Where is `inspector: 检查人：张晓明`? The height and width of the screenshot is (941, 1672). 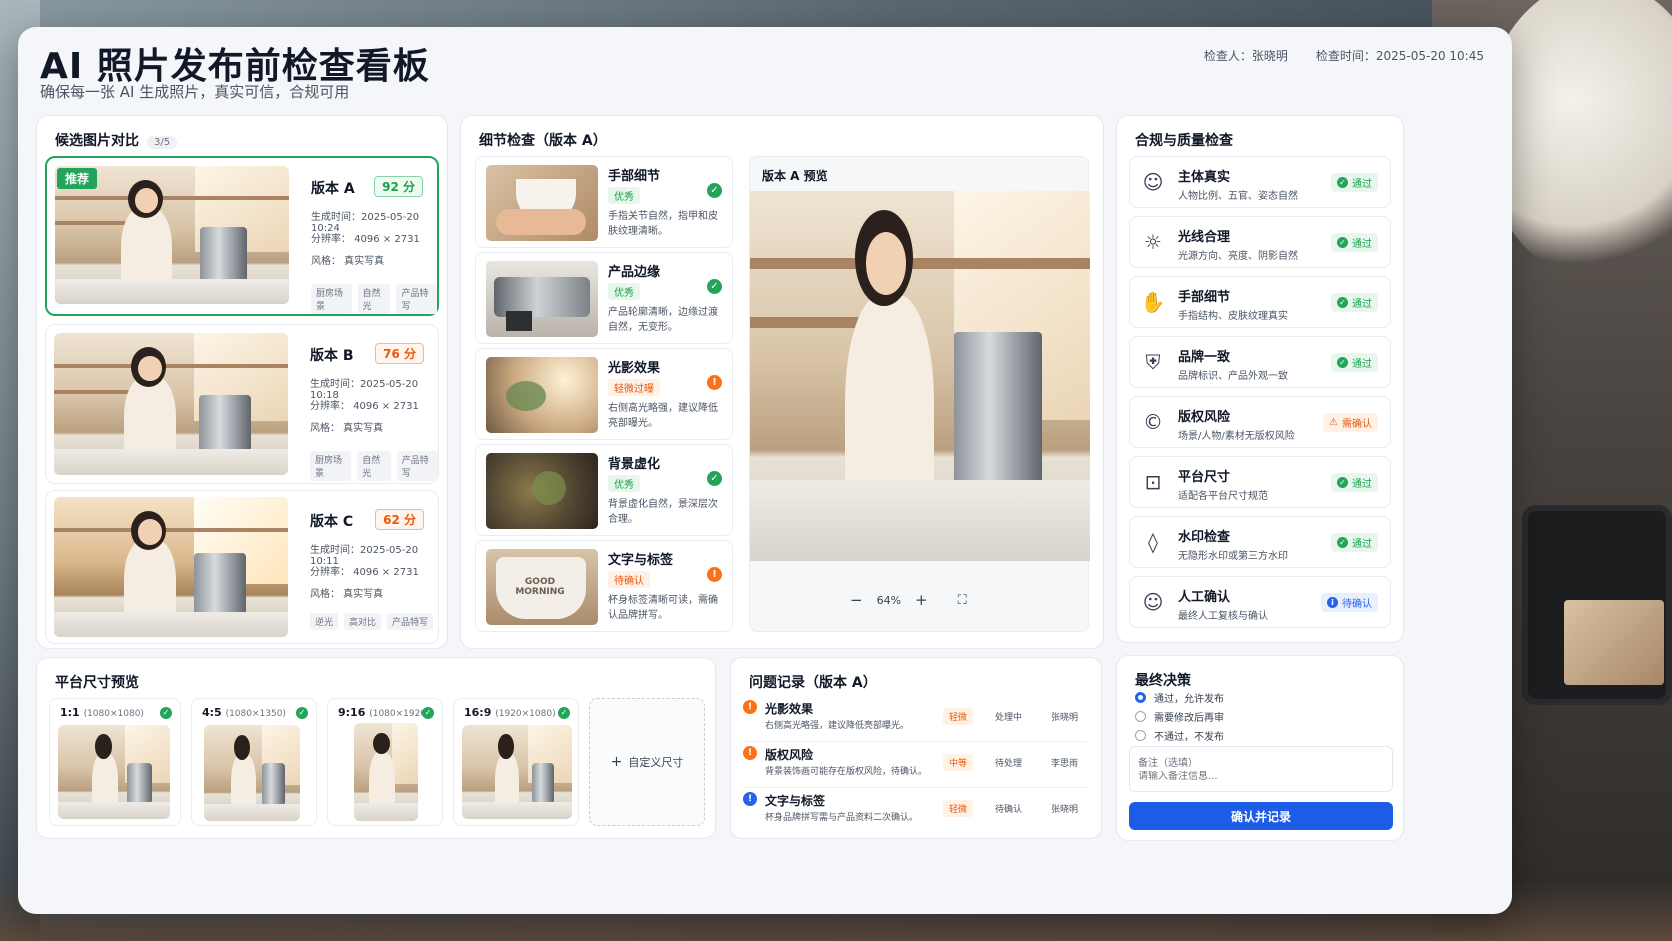
inspector: 检查人：张晓明 is located at coordinates (1245, 56).